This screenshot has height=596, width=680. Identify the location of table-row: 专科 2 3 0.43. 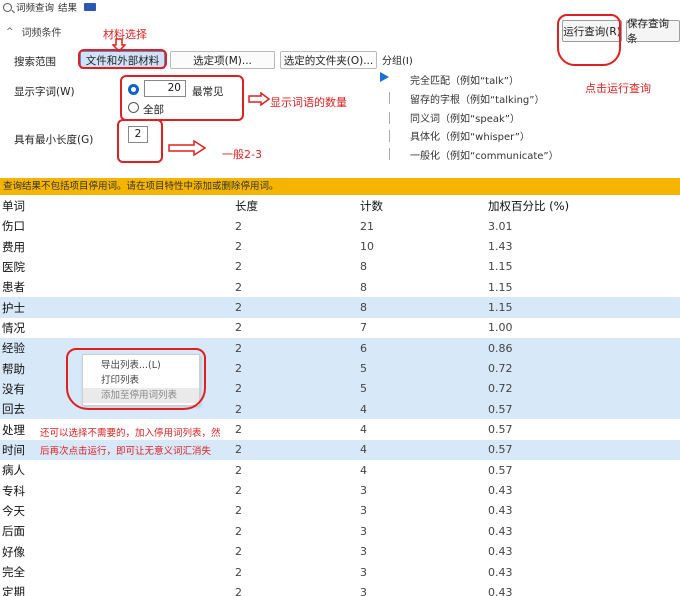
(340, 490).